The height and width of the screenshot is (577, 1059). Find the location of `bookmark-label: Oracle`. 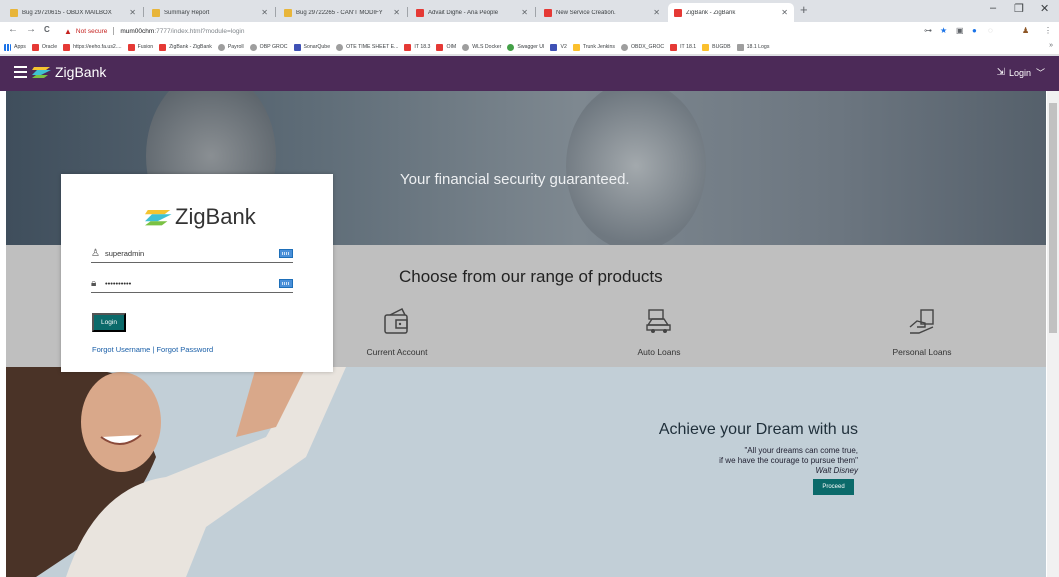

bookmark-label: Oracle is located at coordinates (49, 47).